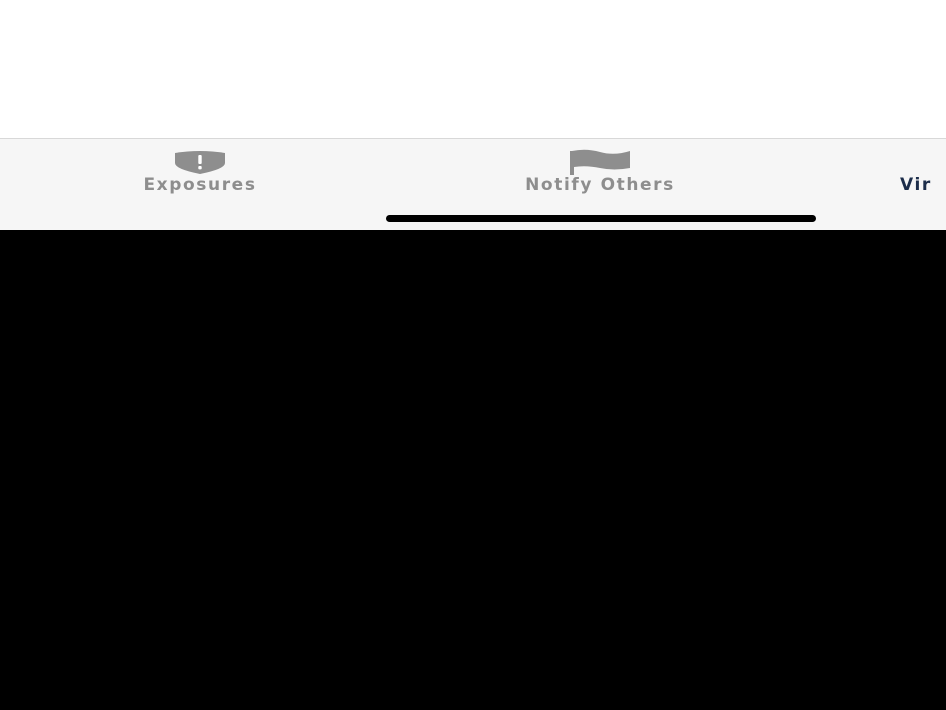 This screenshot has height=710, width=946. What do you see at coordinates (923, 174) in the screenshot?
I see `tab-vir: Vir` at bounding box center [923, 174].